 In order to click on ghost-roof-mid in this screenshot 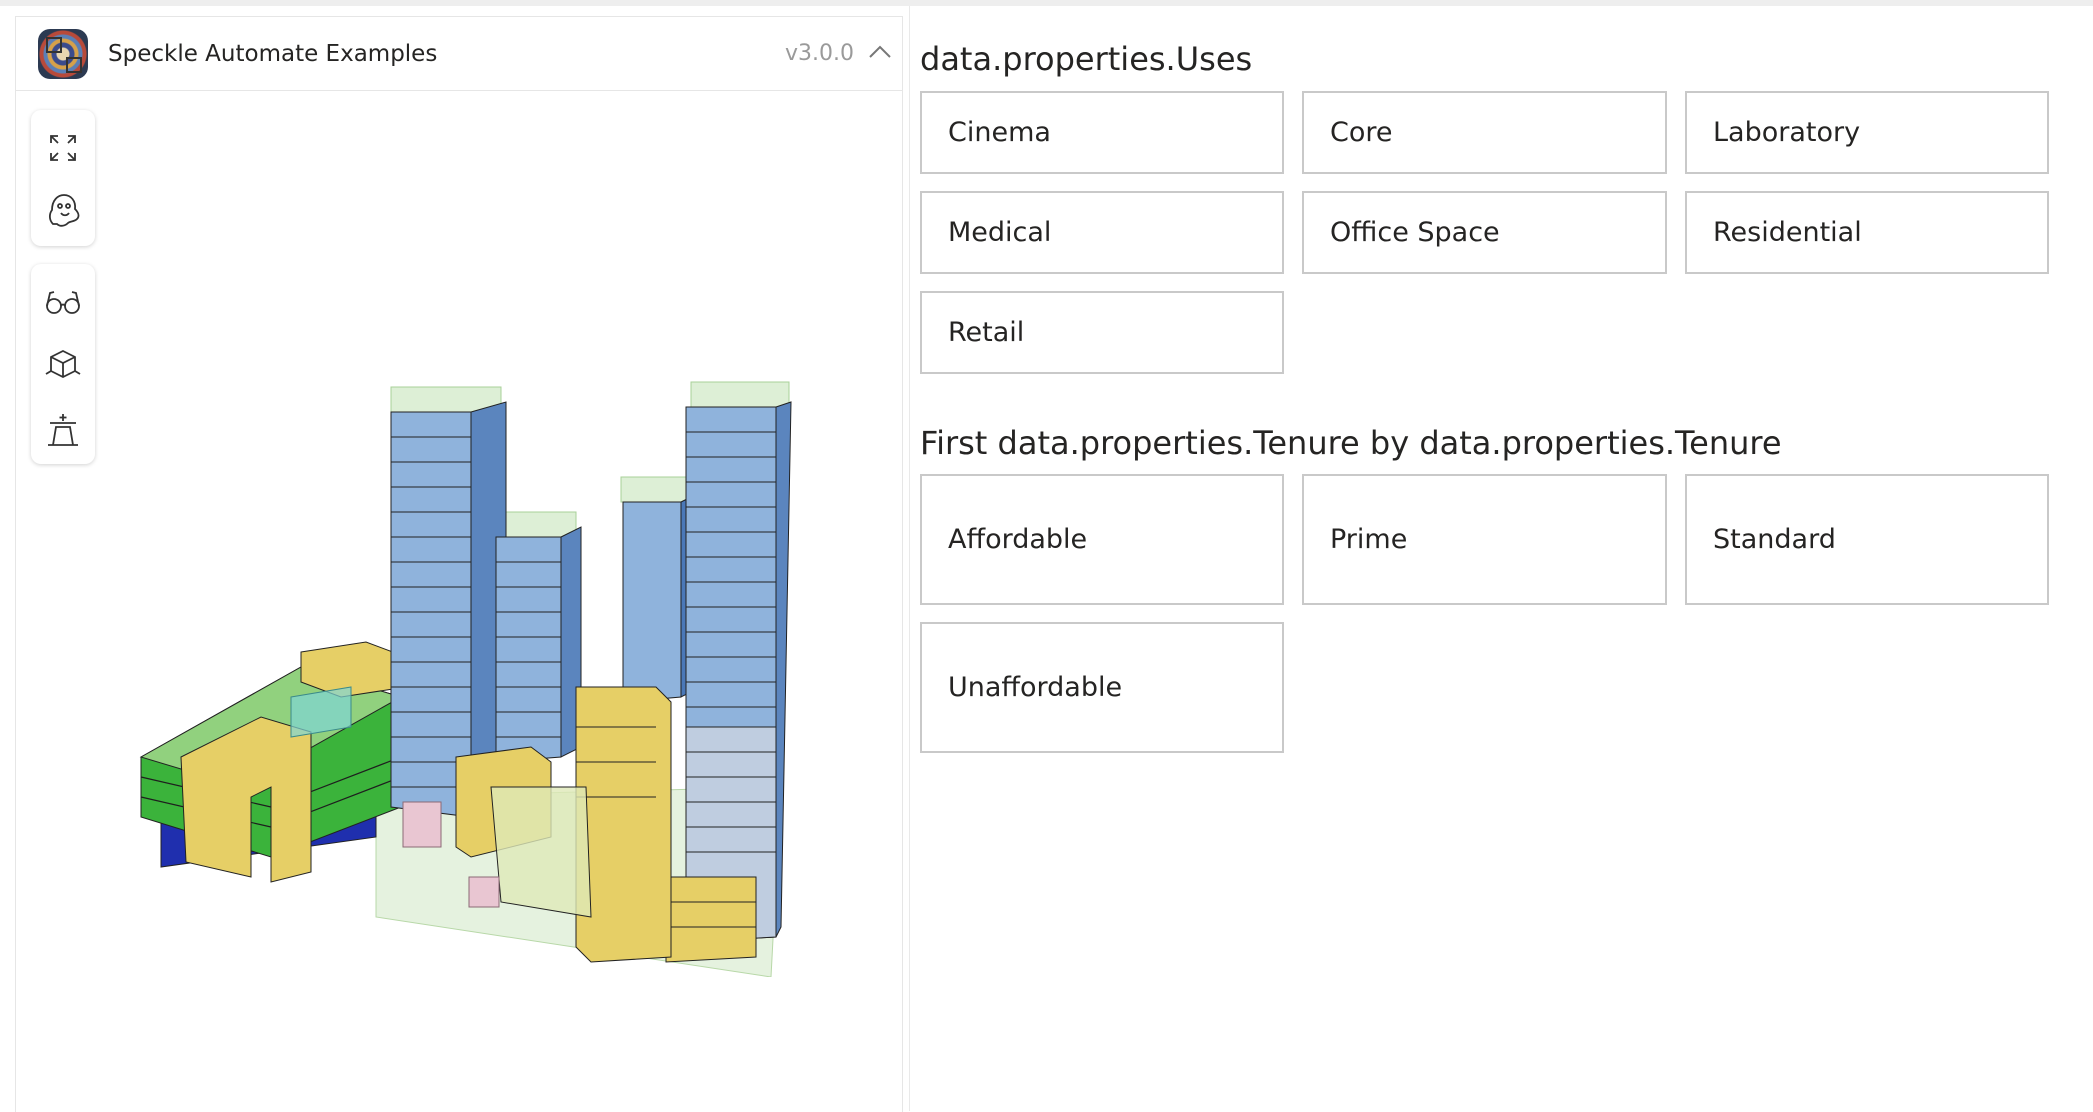, I will do `click(538, 524)`.